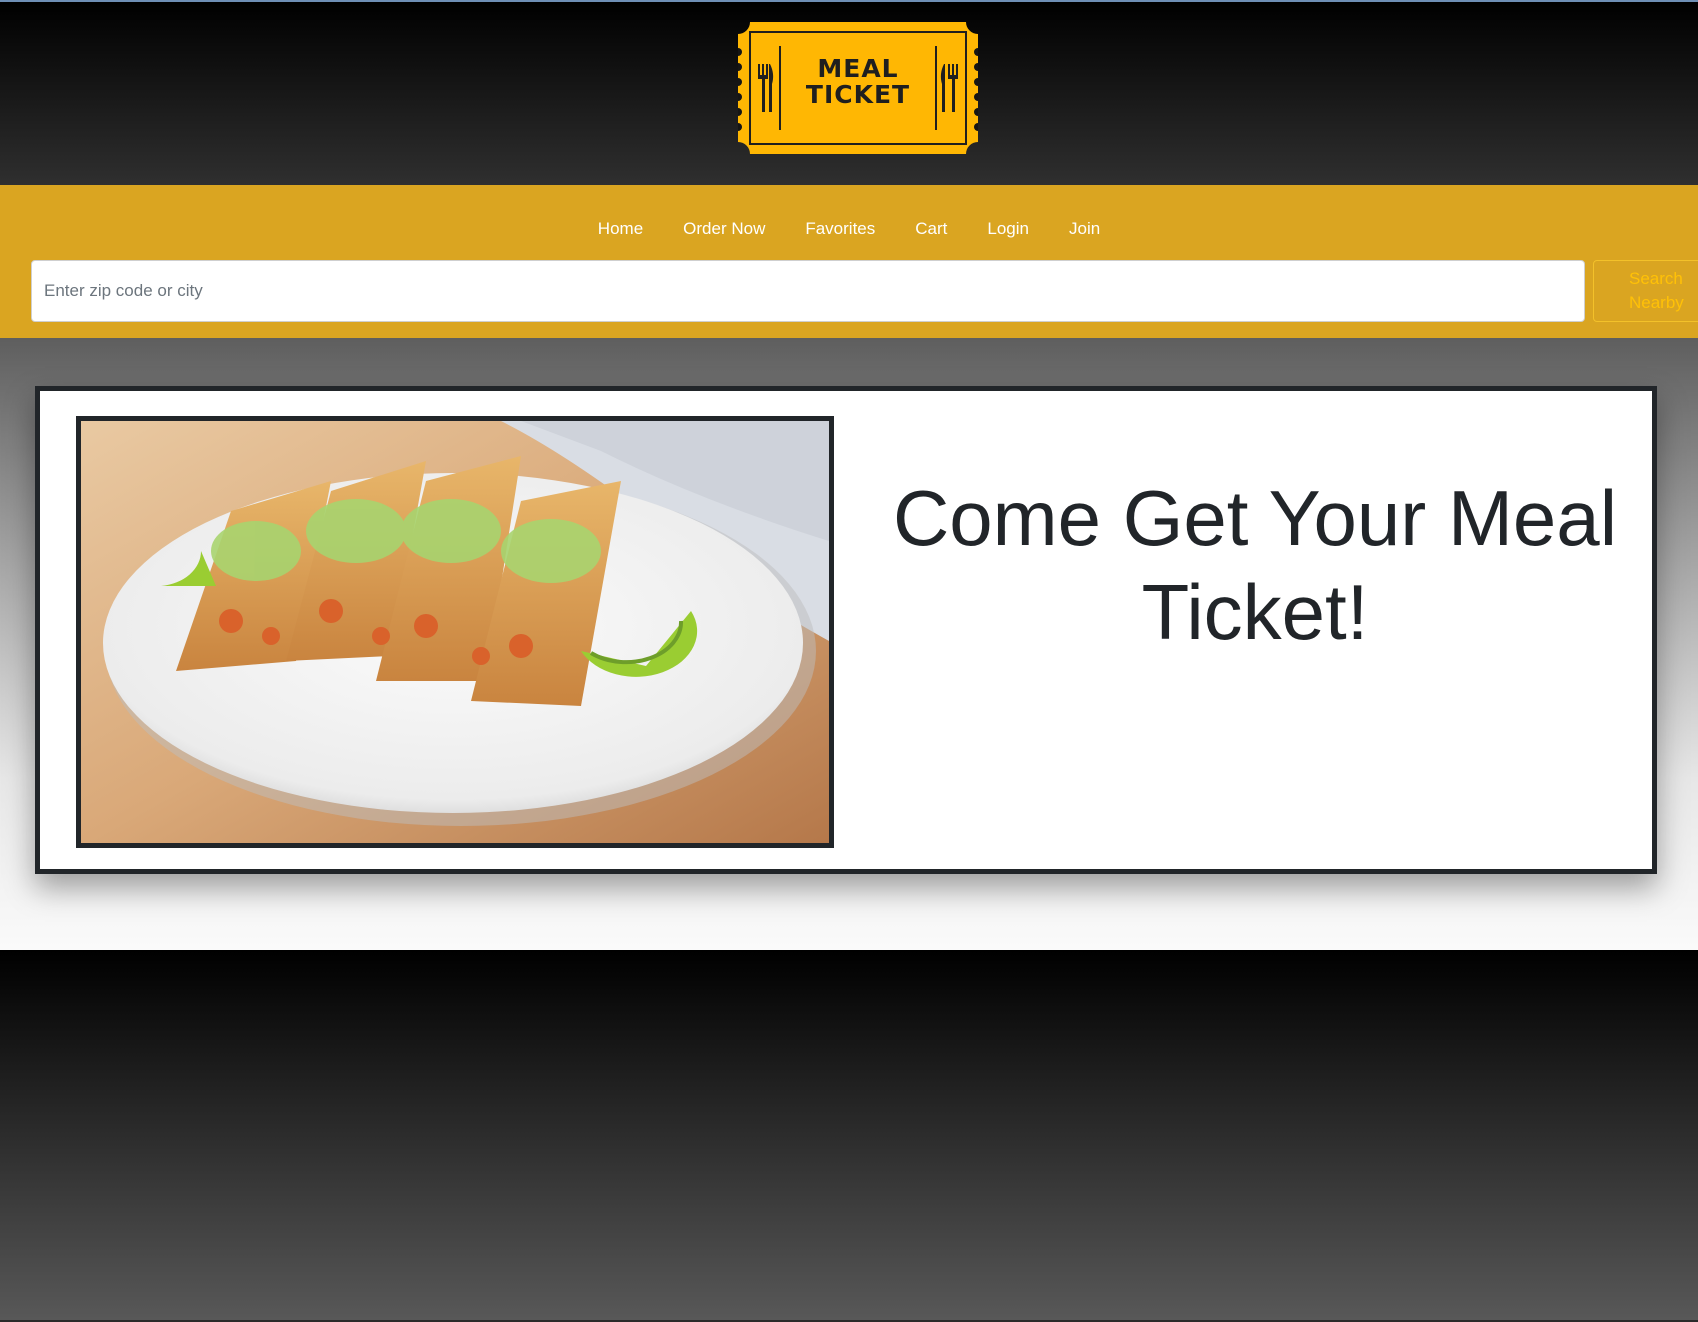 Image resolution: width=1698 pixels, height=1322 pixels. Describe the element at coordinates (1656, 302) in the screenshot. I see `search-nearby-label-line2: Nearby` at that location.